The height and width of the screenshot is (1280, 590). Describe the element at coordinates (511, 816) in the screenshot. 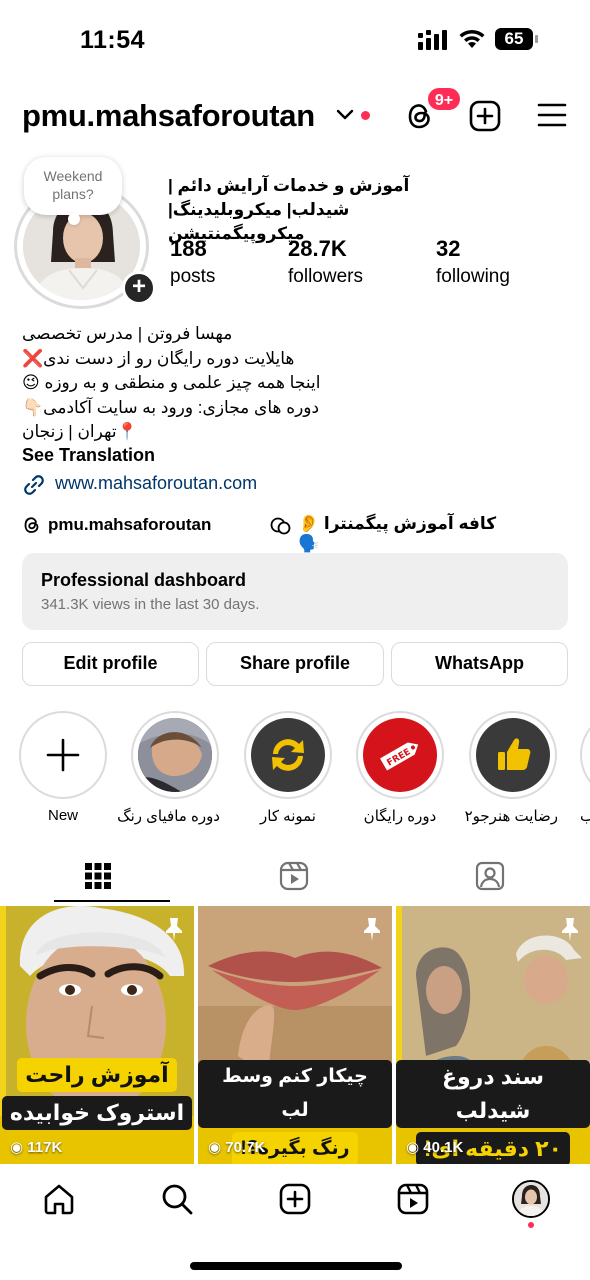

I see `highlight-label: رضایت هنرجو۲` at that location.